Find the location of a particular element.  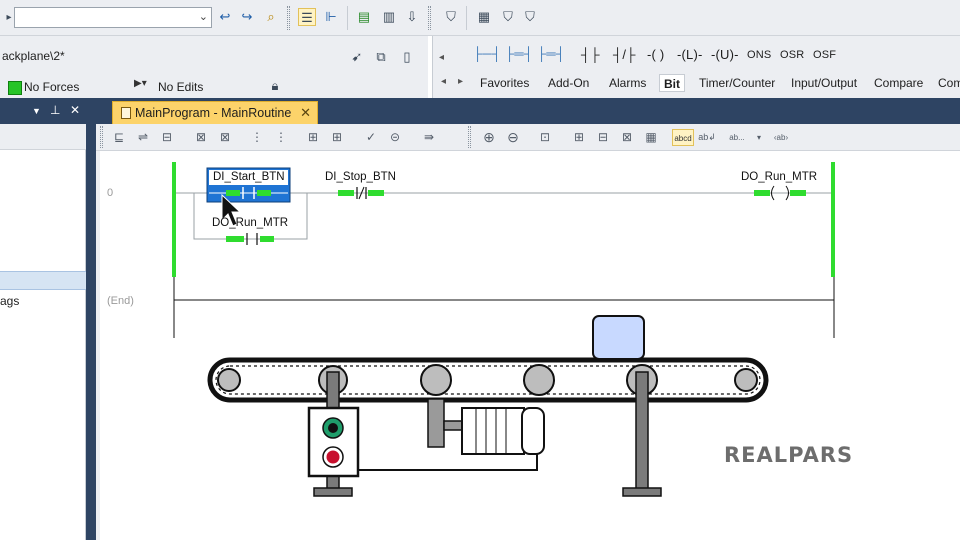

stop-contact-tag: DI_Stop_BTN is located at coordinates (360, 177).